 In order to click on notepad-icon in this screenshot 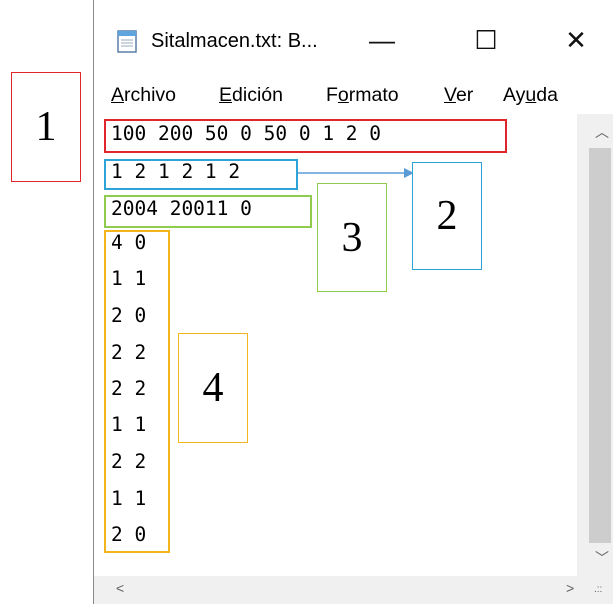, I will do `click(127, 41)`.